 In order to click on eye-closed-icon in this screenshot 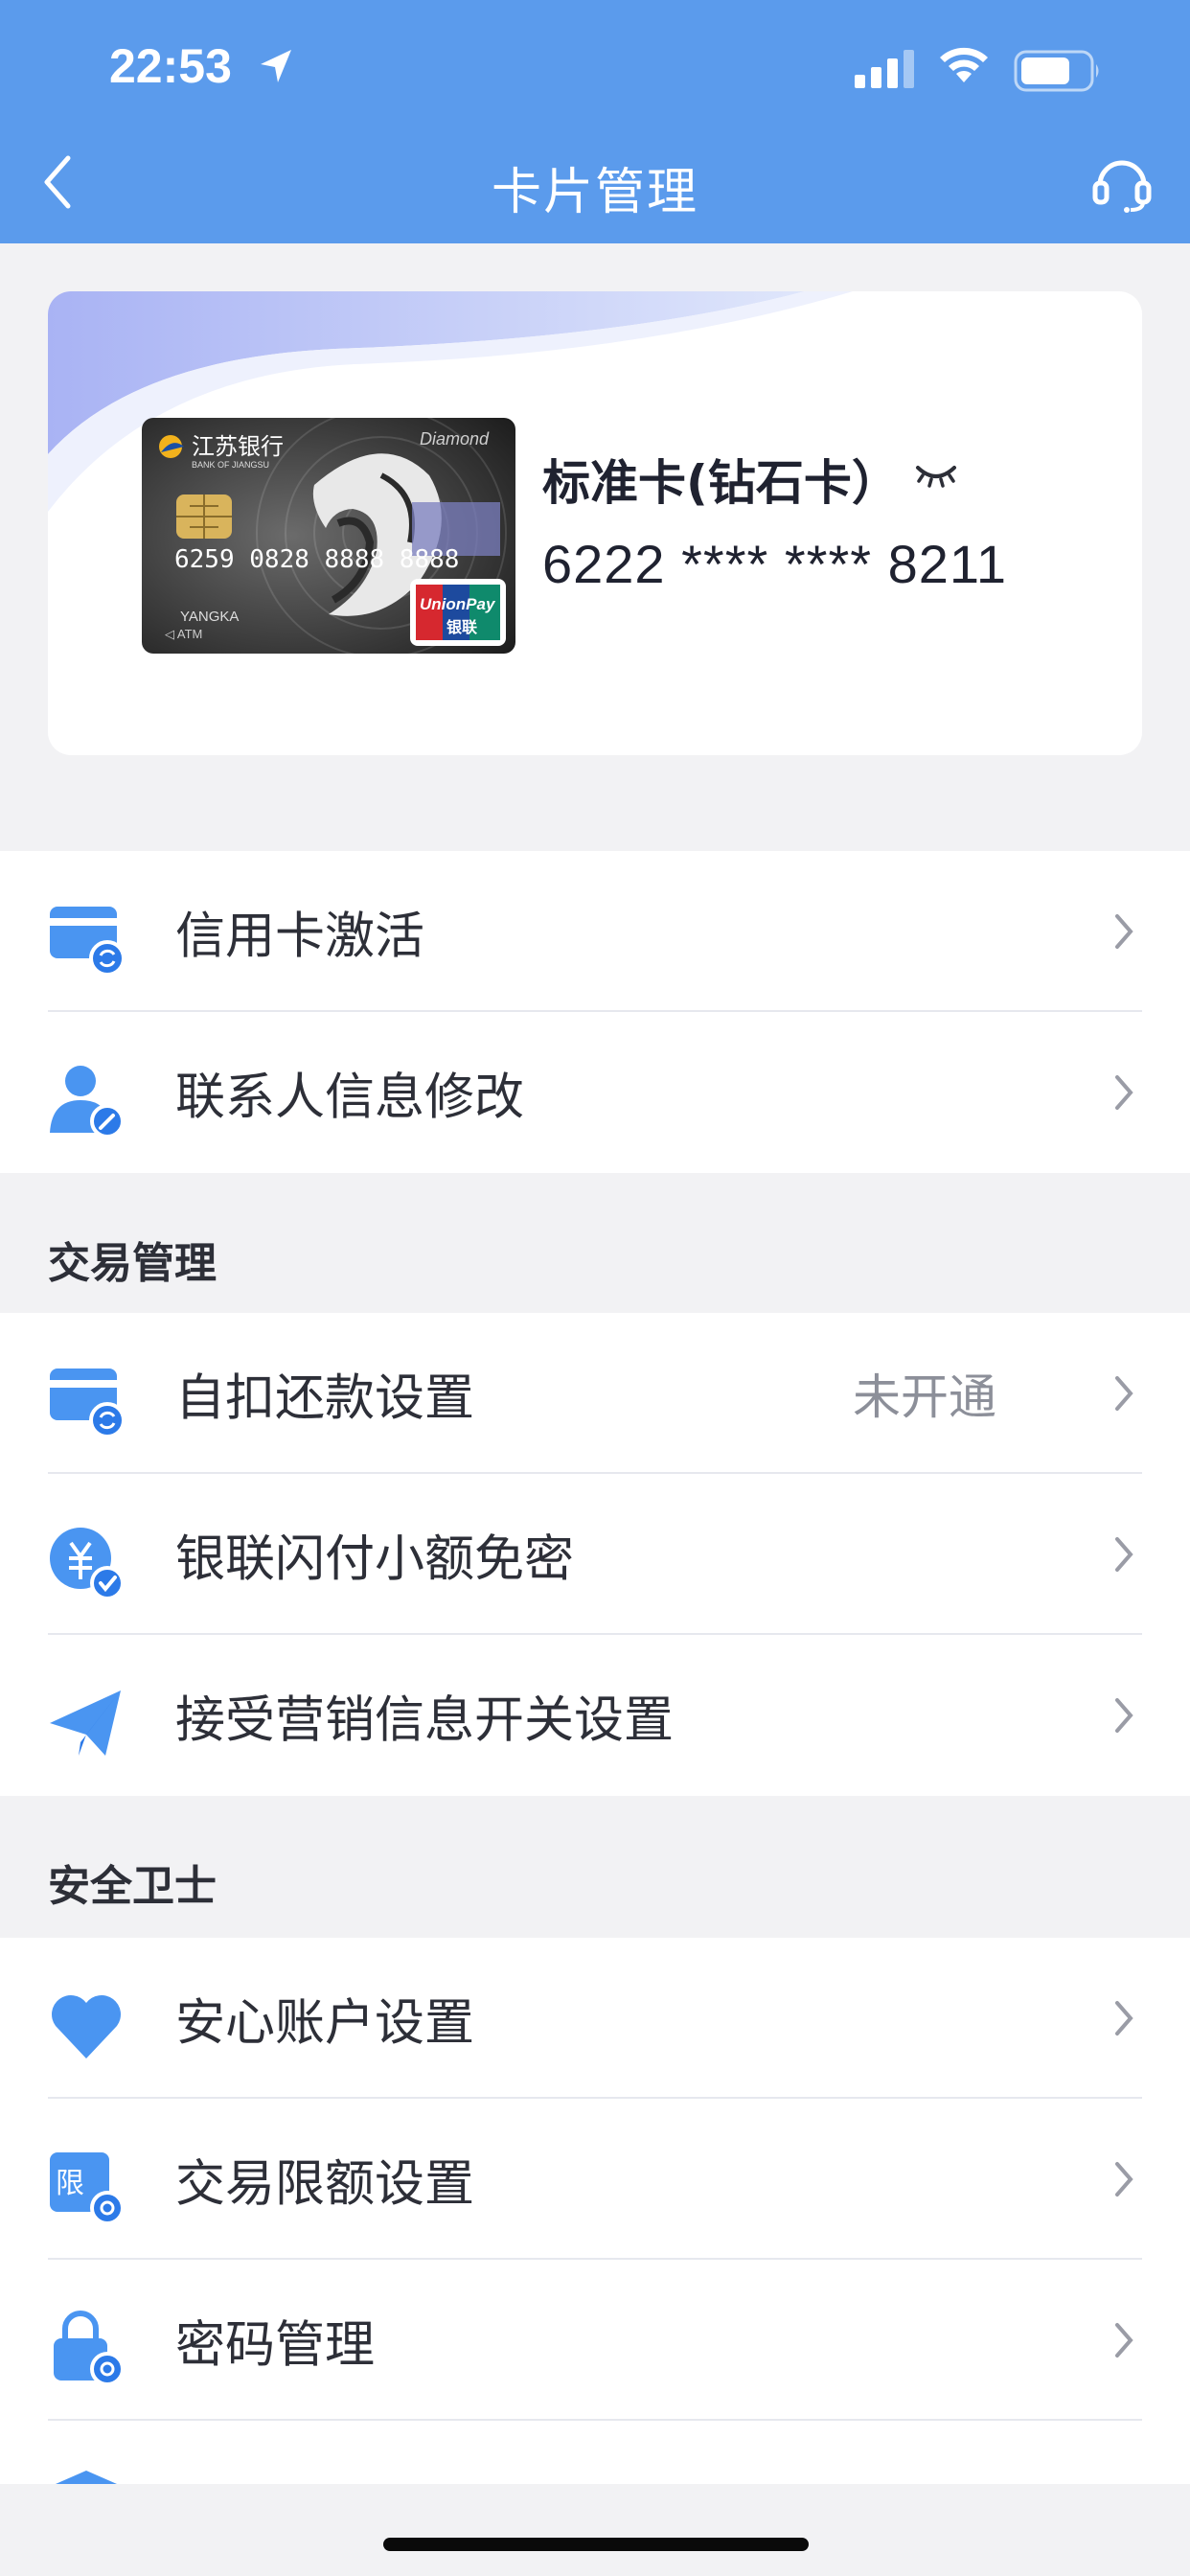, I will do `click(936, 474)`.